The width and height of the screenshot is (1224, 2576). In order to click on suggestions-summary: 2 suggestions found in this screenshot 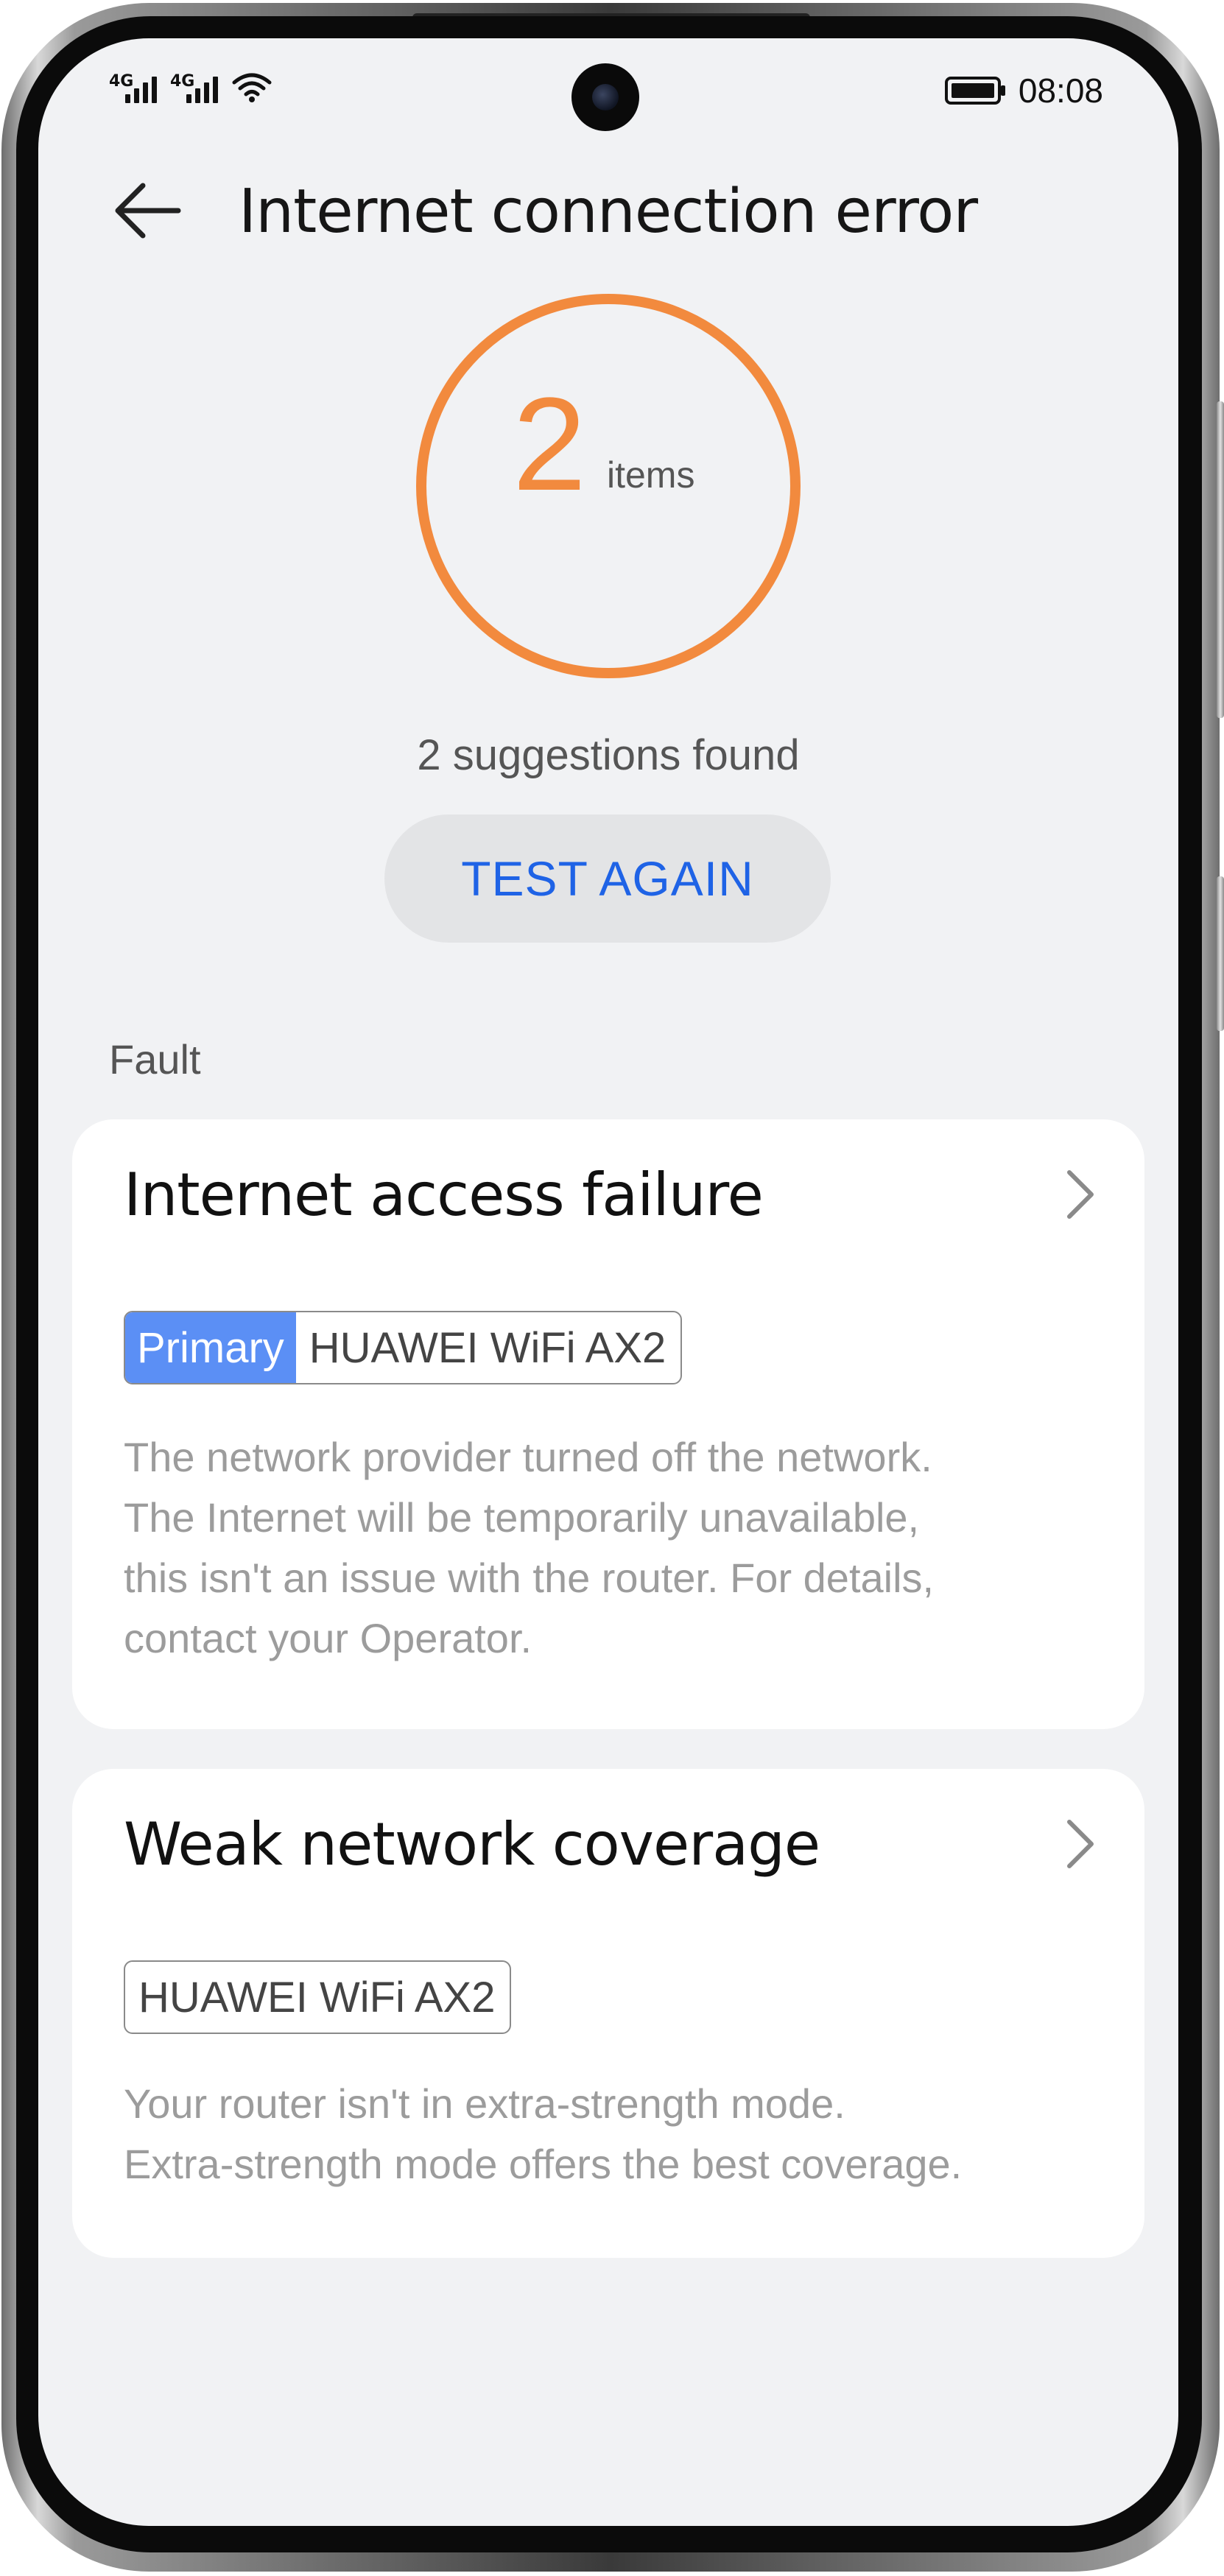, I will do `click(608, 755)`.